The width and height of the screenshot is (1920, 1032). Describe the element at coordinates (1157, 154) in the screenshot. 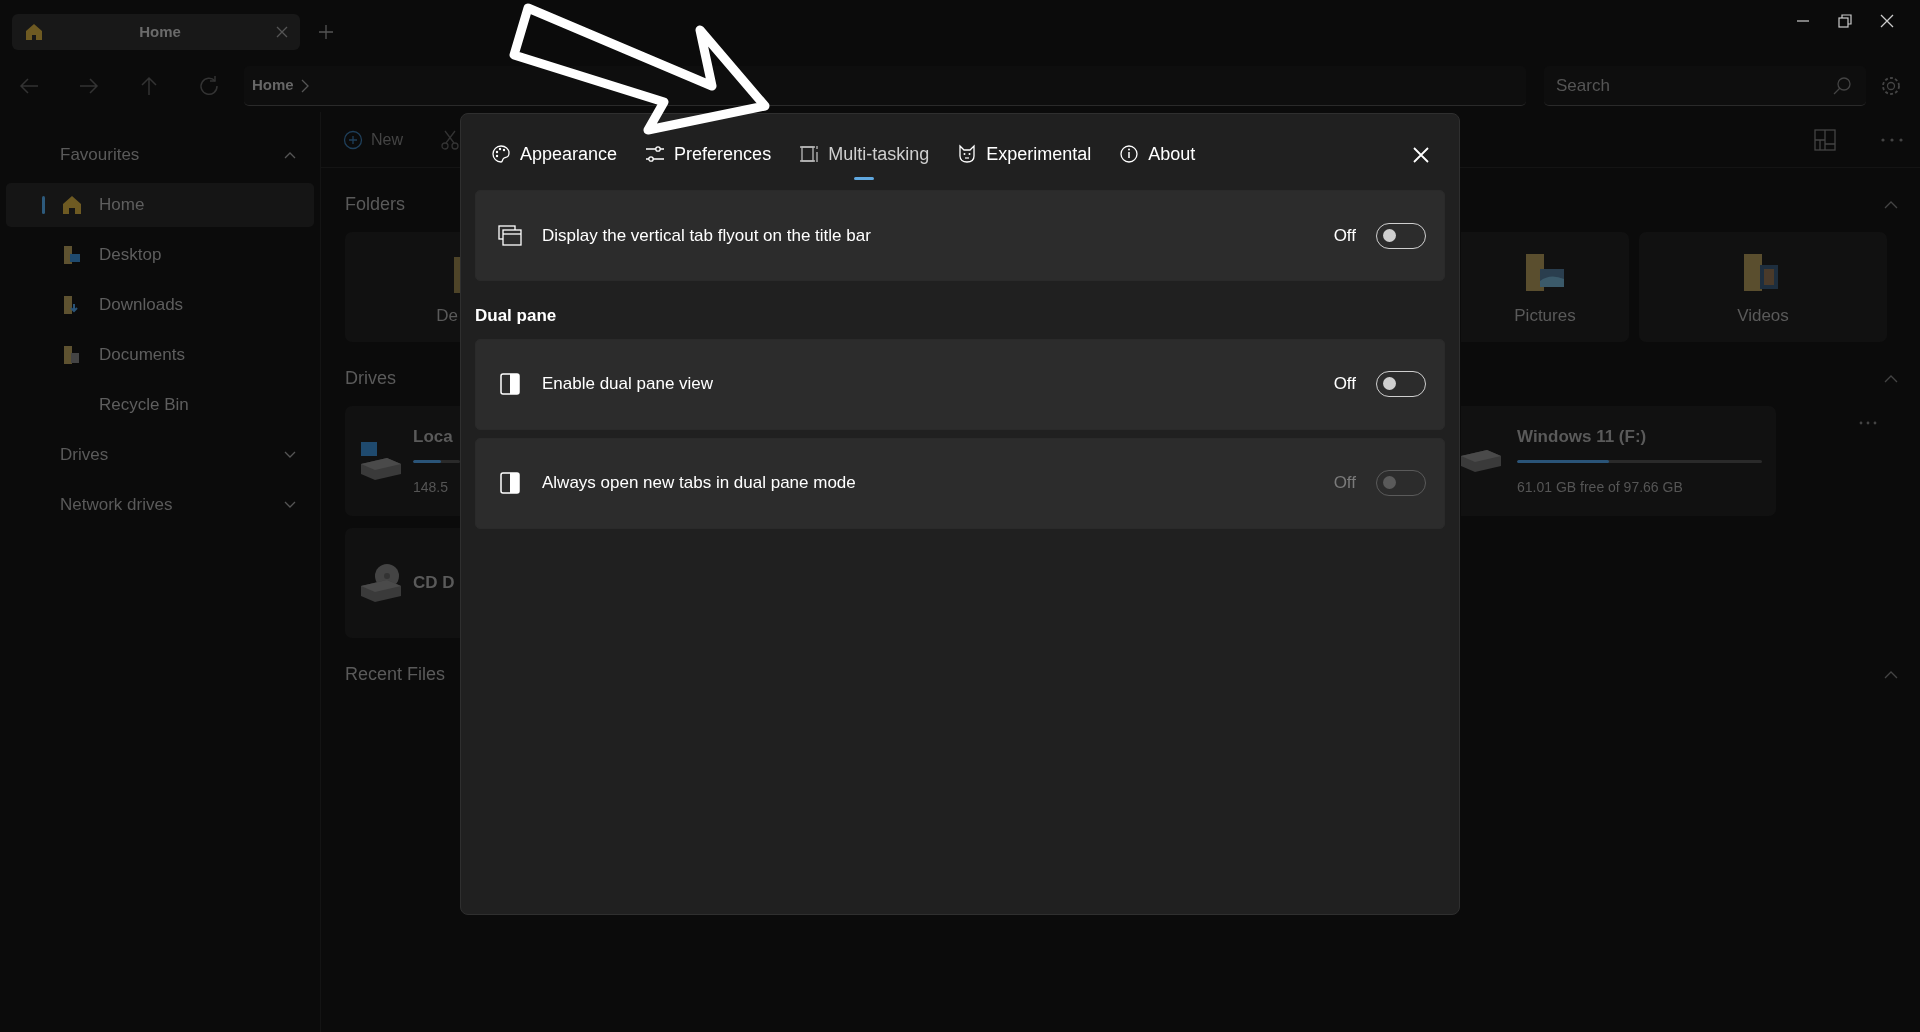

I see `settings-tab: About` at that location.